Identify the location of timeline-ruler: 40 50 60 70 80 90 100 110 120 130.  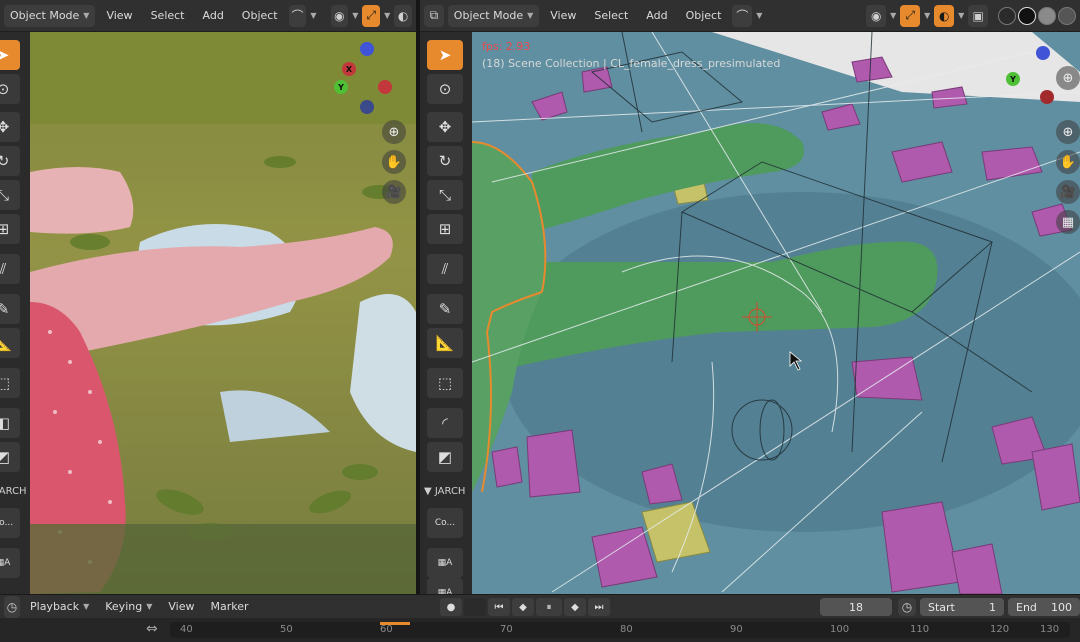
(620, 630).